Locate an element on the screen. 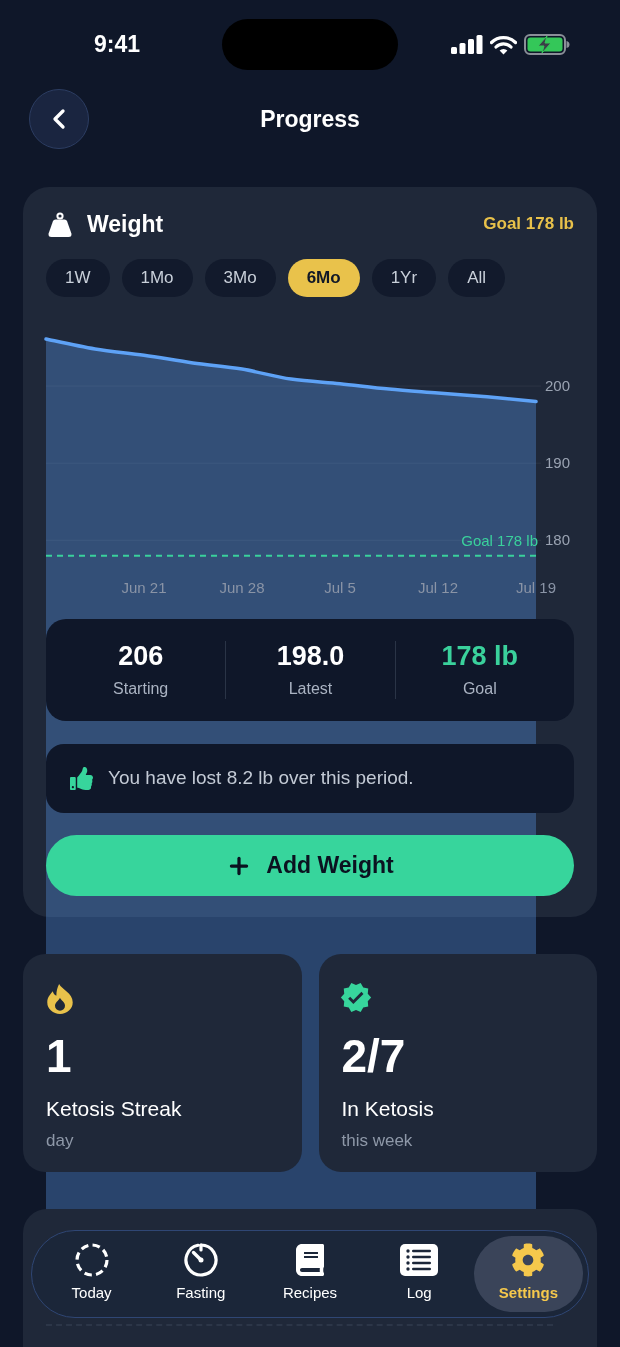 The image size is (620, 1347). summary-title: Ketosis Streak is located at coordinates (114, 1109).